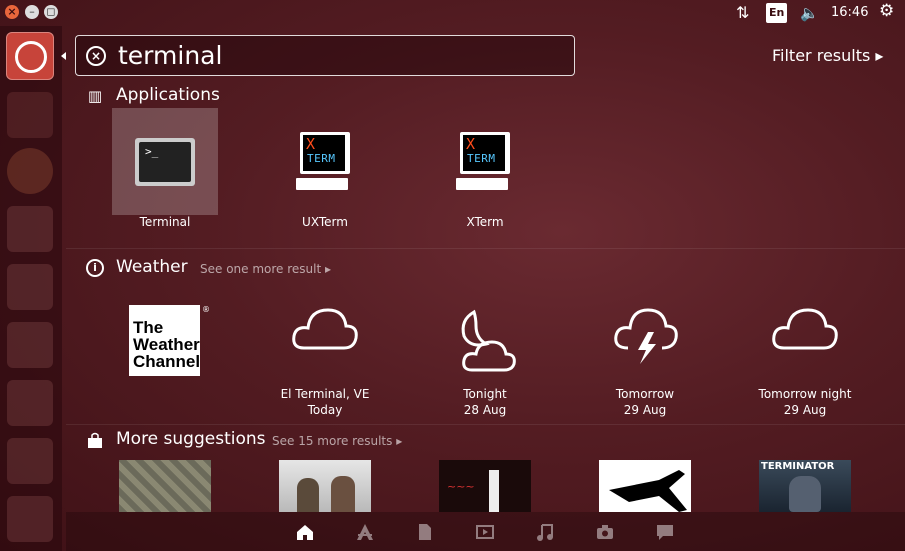 This screenshot has width=905, height=551. What do you see at coordinates (32, 12) in the screenshot?
I see `minimize-window-icon: –` at bounding box center [32, 12].